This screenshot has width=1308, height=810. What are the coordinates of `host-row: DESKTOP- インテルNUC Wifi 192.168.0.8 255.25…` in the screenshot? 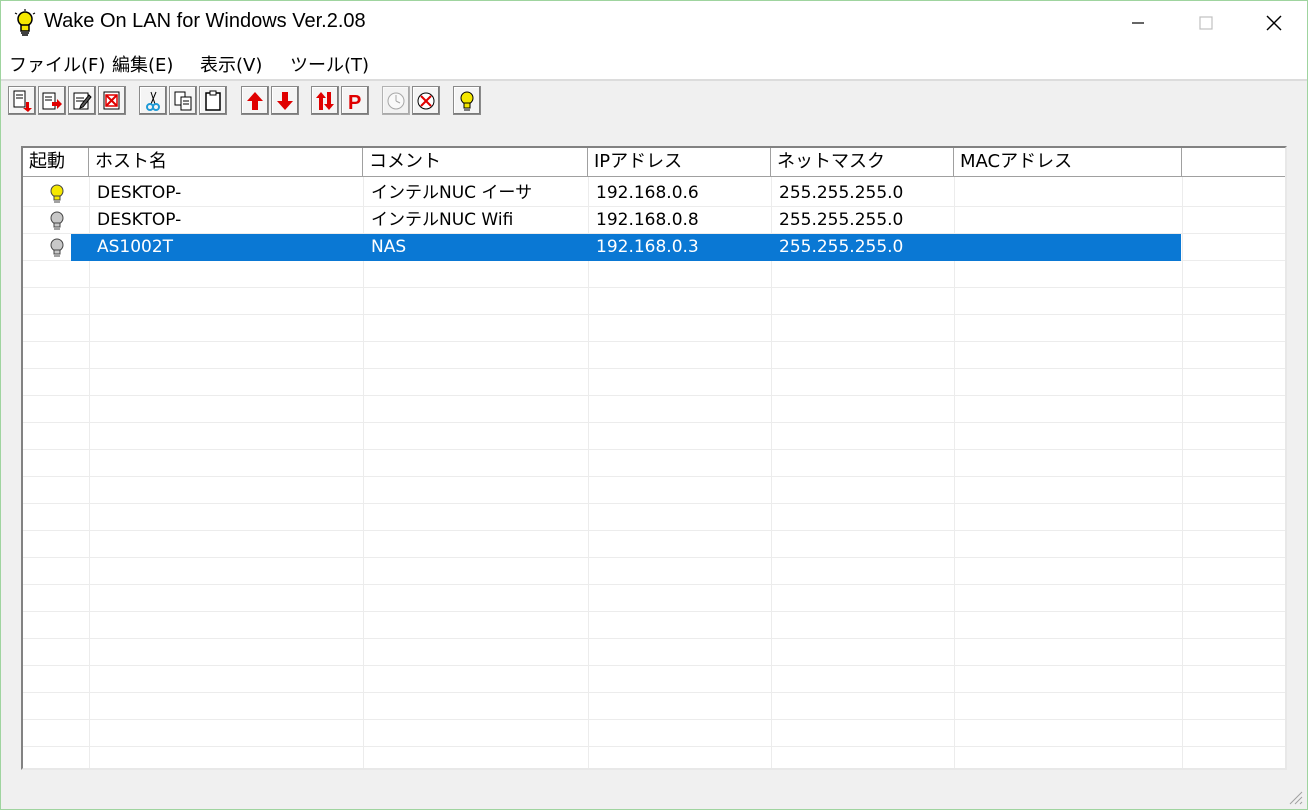 It's located at (654, 220).